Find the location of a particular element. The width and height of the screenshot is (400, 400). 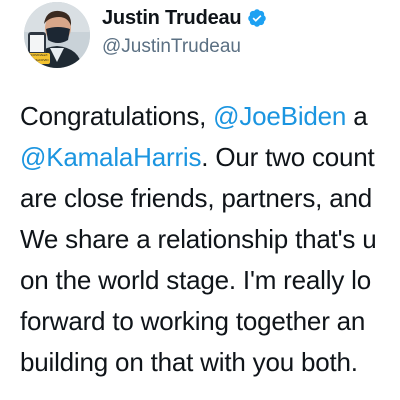

tweet-text-line: on the world stage. I'm really lo is located at coordinates (210, 280).